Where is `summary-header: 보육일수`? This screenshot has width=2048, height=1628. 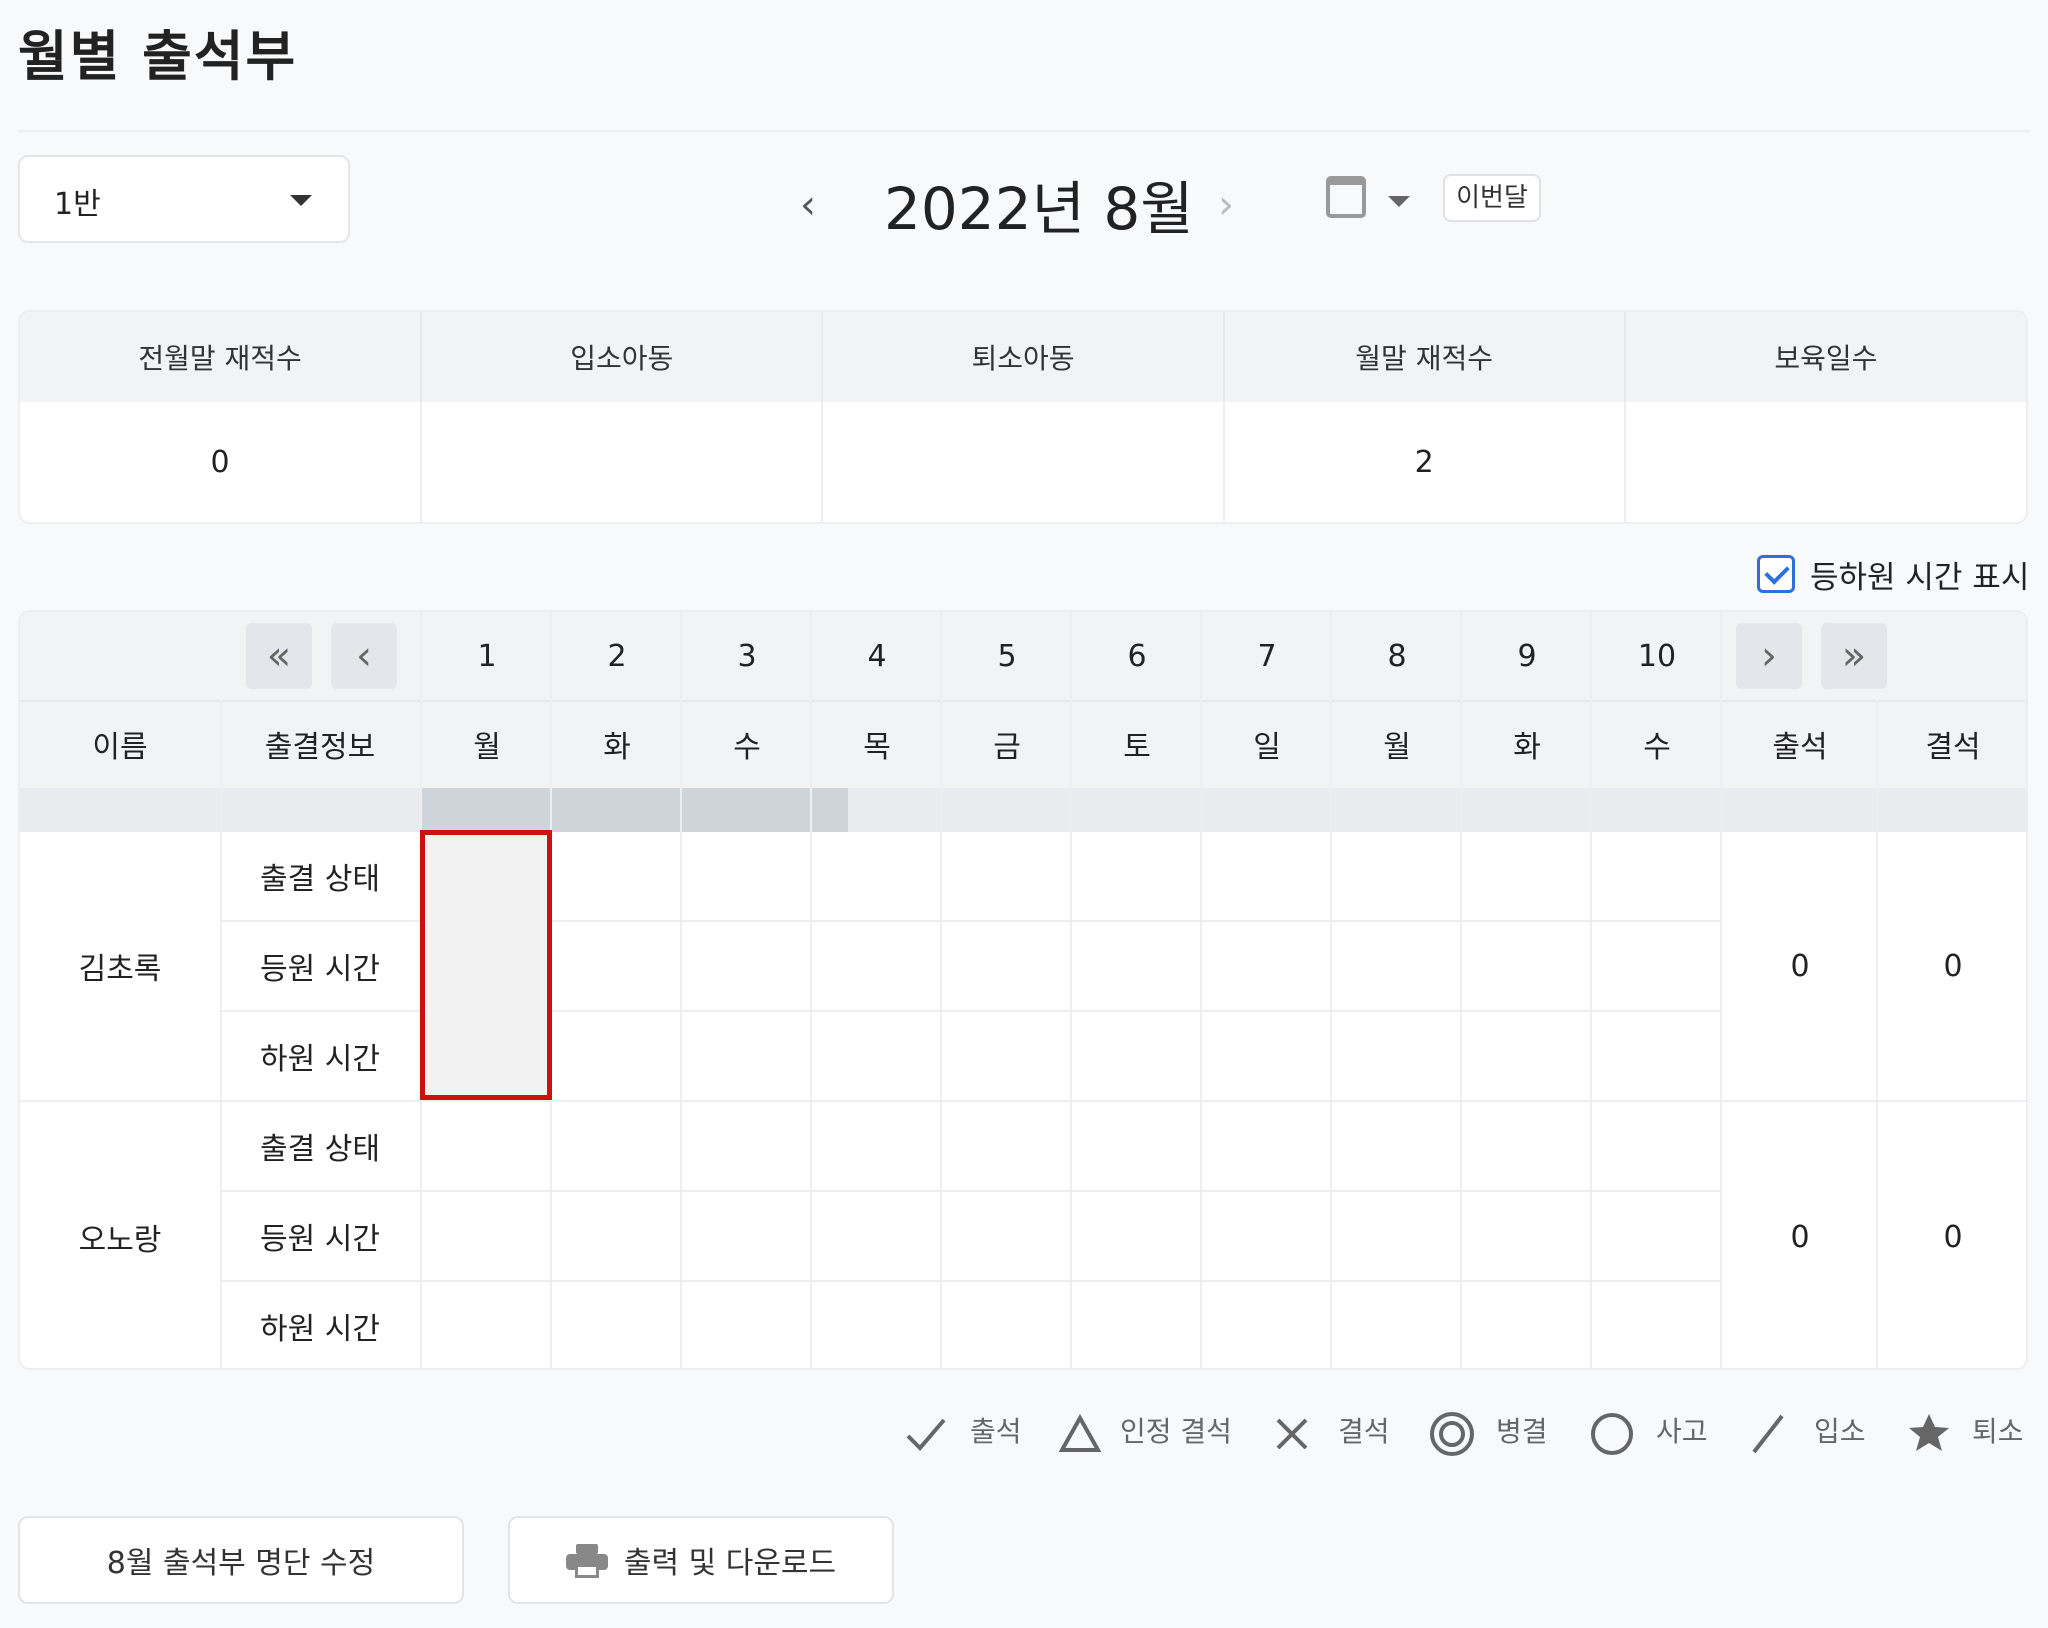 summary-header: 보육일수 is located at coordinates (1825, 357).